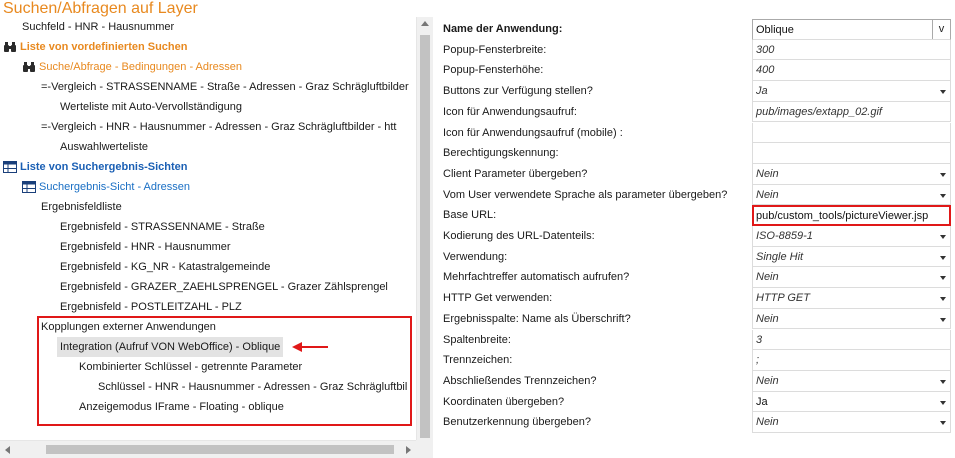 The height and width of the screenshot is (458, 955). I want to click on tree-node-label: Ergebnisfeldliste, so click(81, 207).